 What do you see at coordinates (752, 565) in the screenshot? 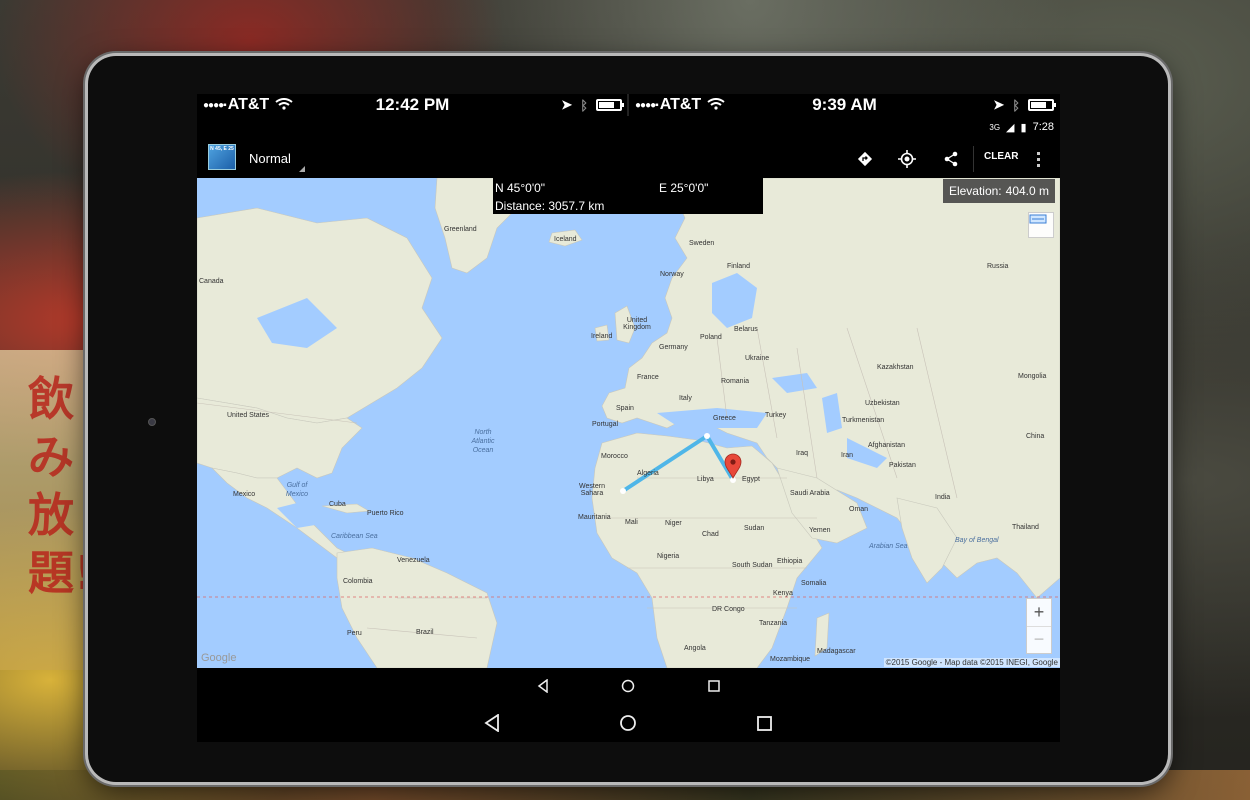
I see `map-label: South Sudan` at bounding box center [752, 565].